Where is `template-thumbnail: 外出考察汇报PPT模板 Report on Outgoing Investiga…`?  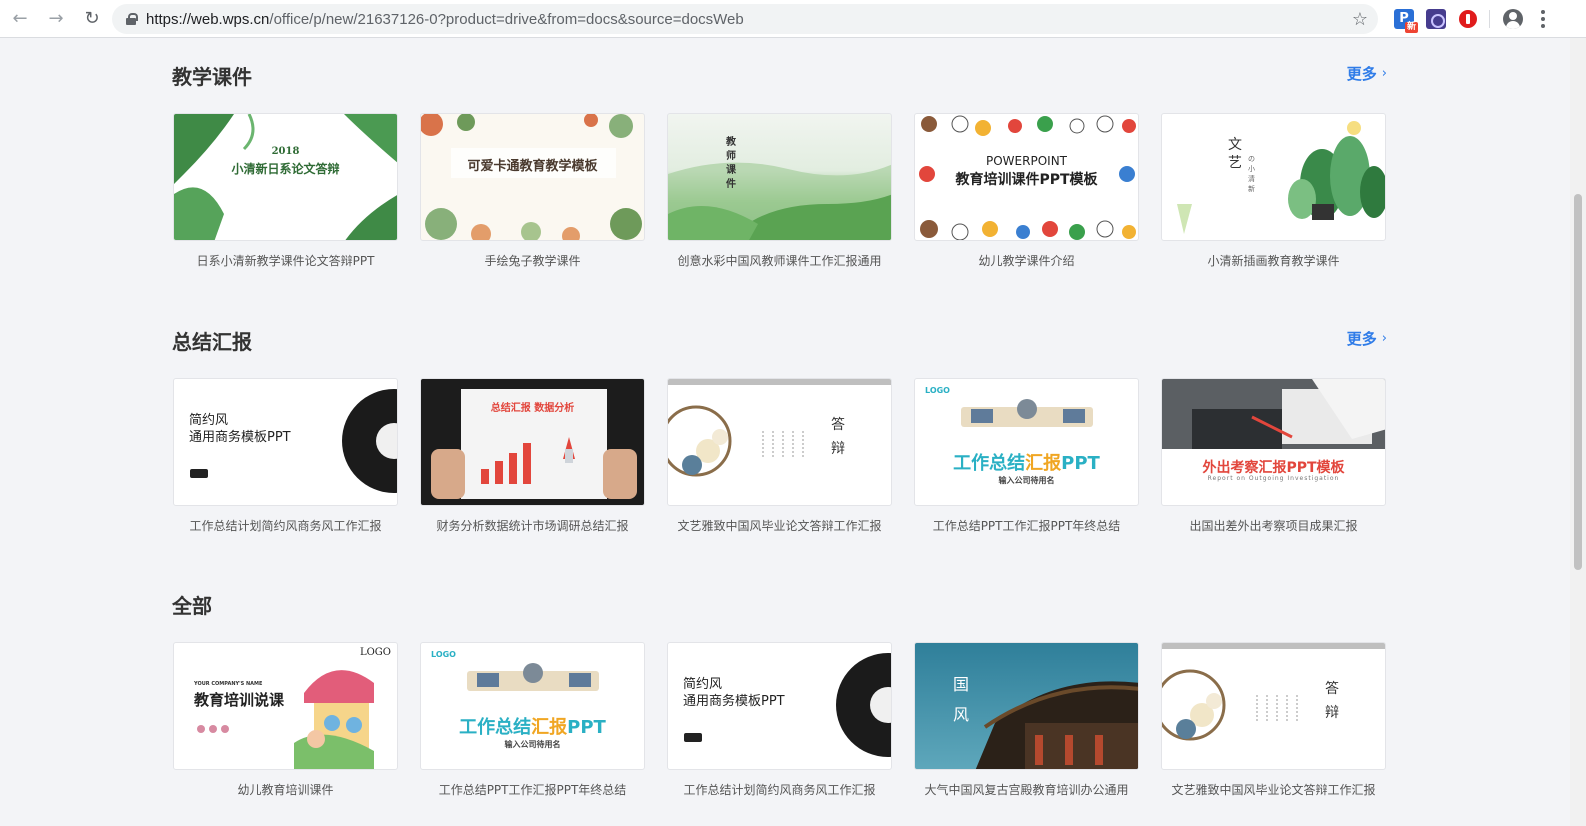
template-thumbnail: 外出考察汇报PPT模板 Report on Outgoing Investiga… is located at coordinates (1273, 442).